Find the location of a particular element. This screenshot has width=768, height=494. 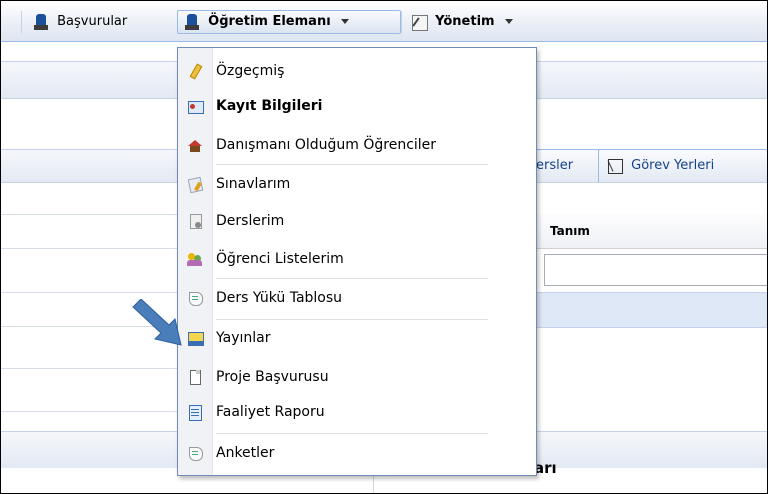

menu-item-label: Özgeçmiş is located at coordinates (250, 71).